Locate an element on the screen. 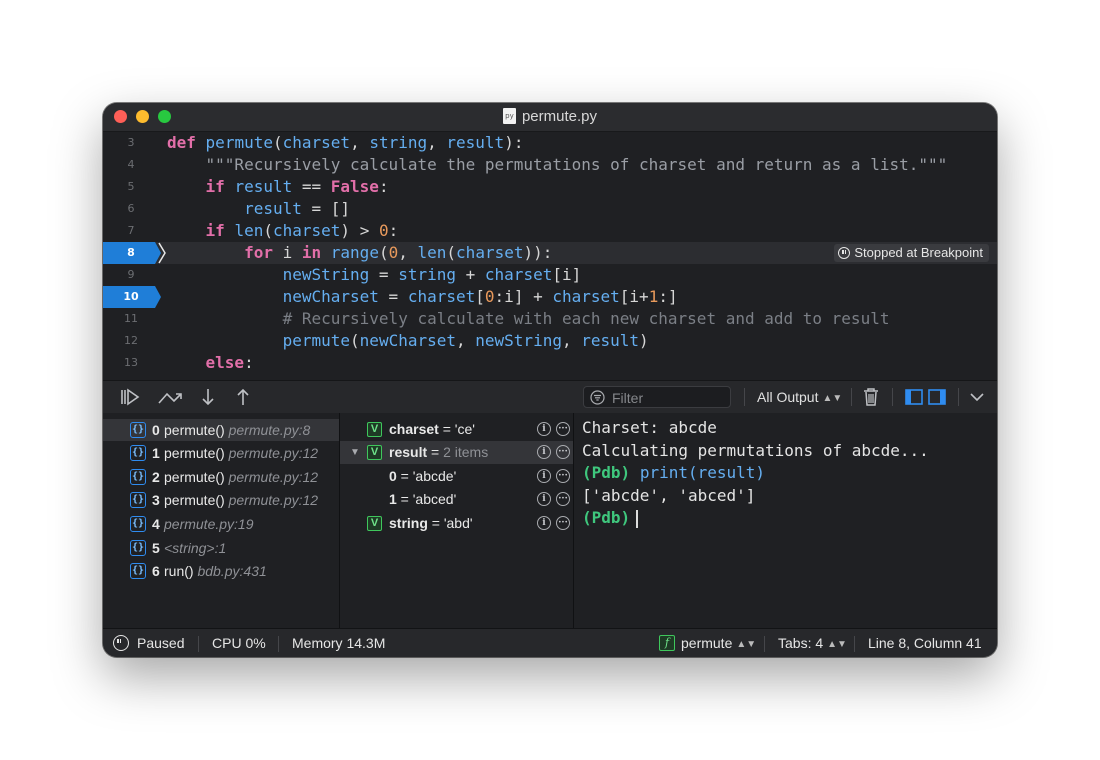 This screenshot has height=760, width=1100. frame-index: 4 is located at coordinates (156, 524).